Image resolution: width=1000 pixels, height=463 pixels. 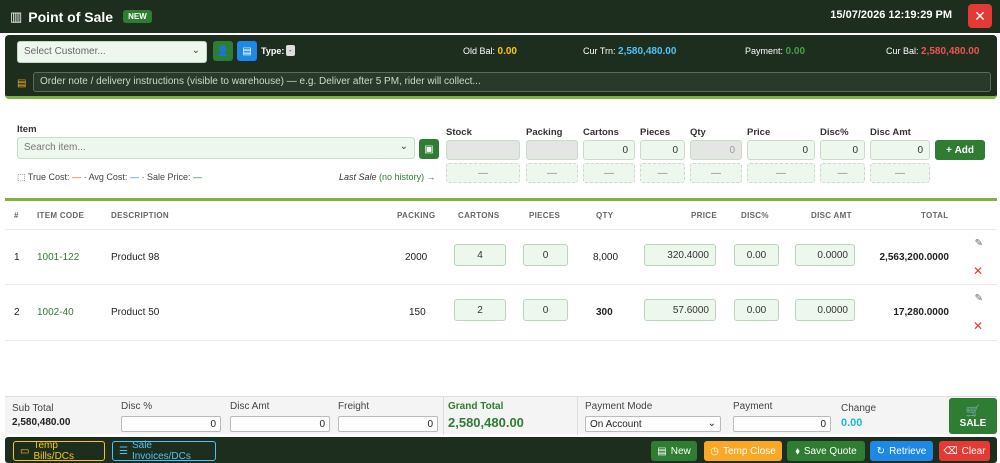 I want to click on row-number: 2, so click(x=17, y=312).